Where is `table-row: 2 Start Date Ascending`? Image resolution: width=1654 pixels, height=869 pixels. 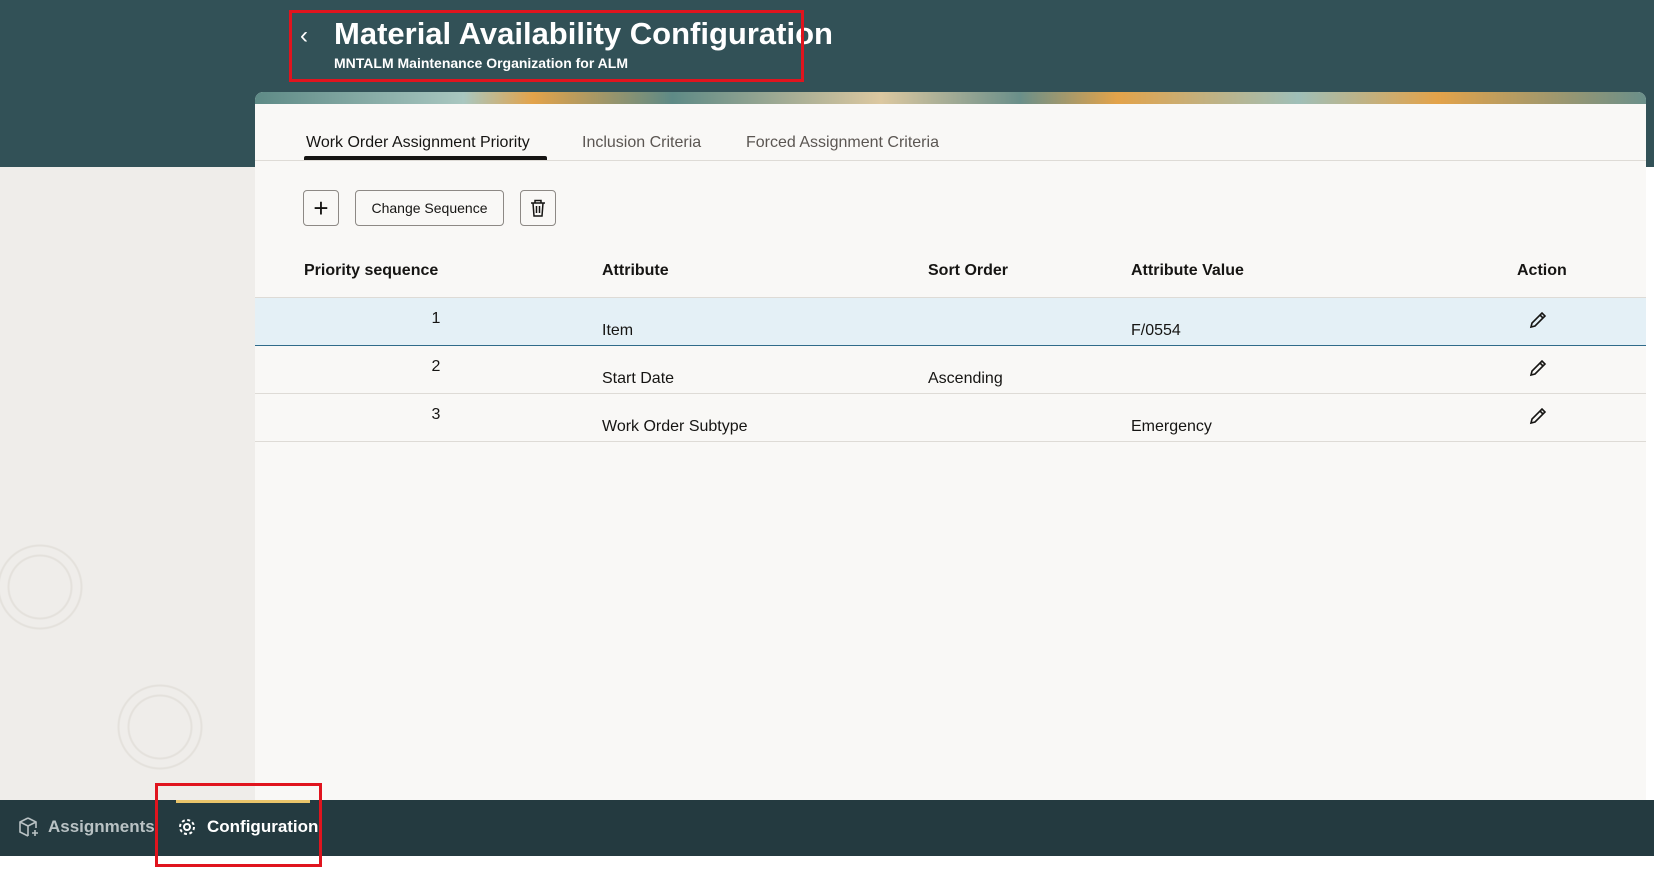 table-row: 2 Start Date Ascending is located at coordinates (950, 370).